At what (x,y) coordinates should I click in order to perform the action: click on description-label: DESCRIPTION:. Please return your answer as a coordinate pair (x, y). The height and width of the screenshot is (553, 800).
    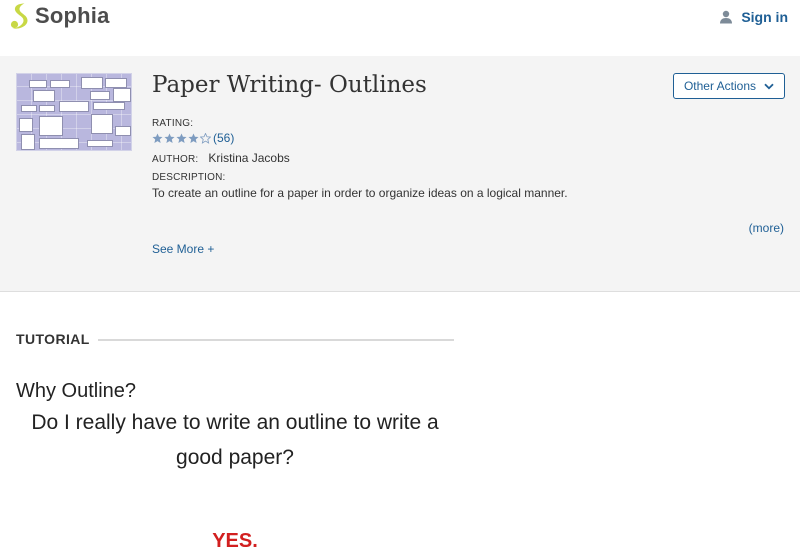
    Looking at the image, I should click on (189, 177).